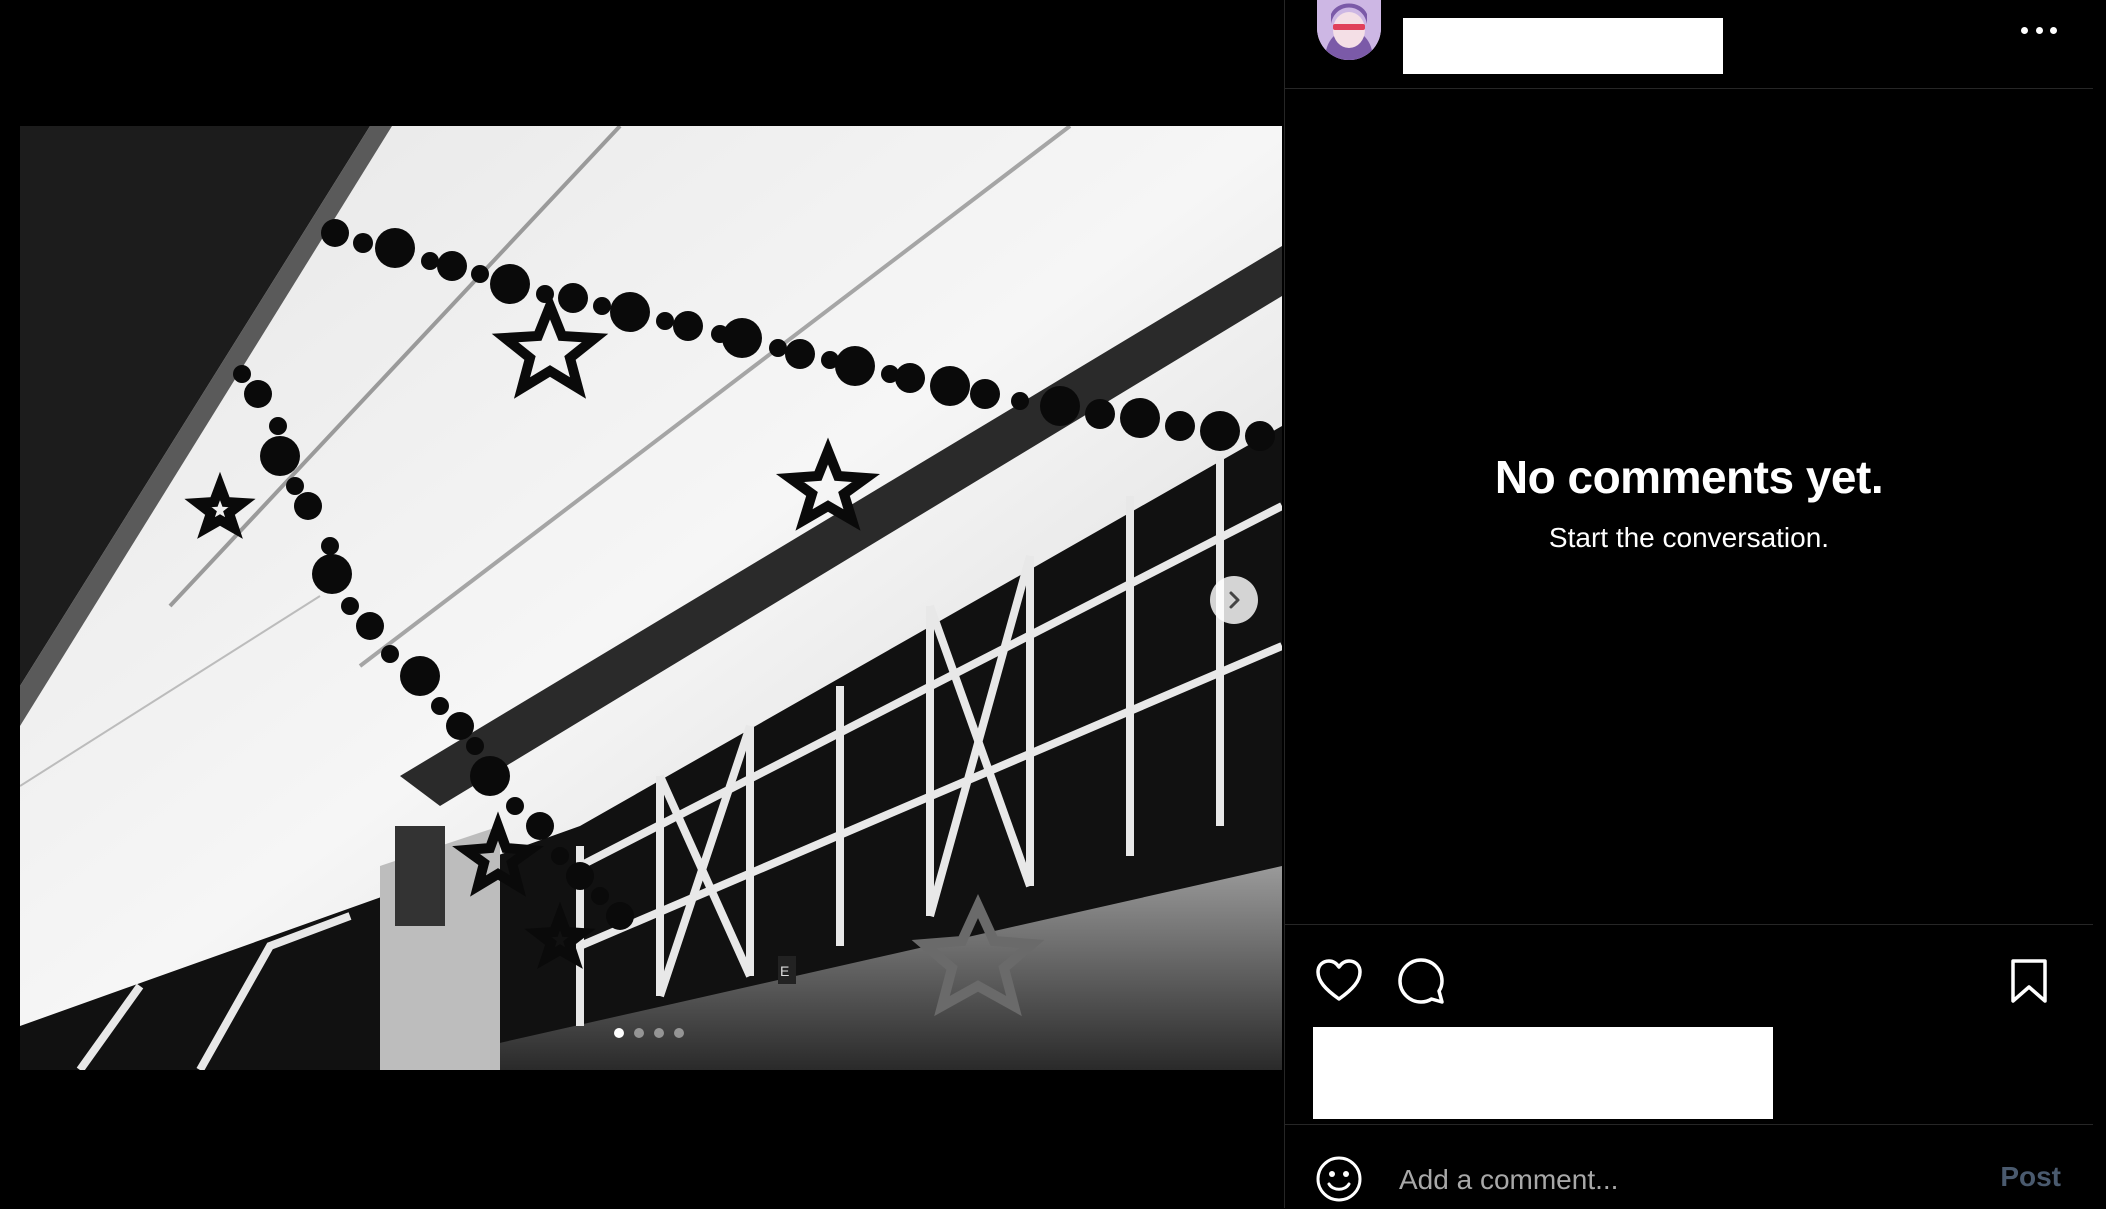 The width and height of the screenshot is (2106, 1209). Describe the element at coordinates (1659, 1180) in the screenshot. I see `comment-input` at that location.